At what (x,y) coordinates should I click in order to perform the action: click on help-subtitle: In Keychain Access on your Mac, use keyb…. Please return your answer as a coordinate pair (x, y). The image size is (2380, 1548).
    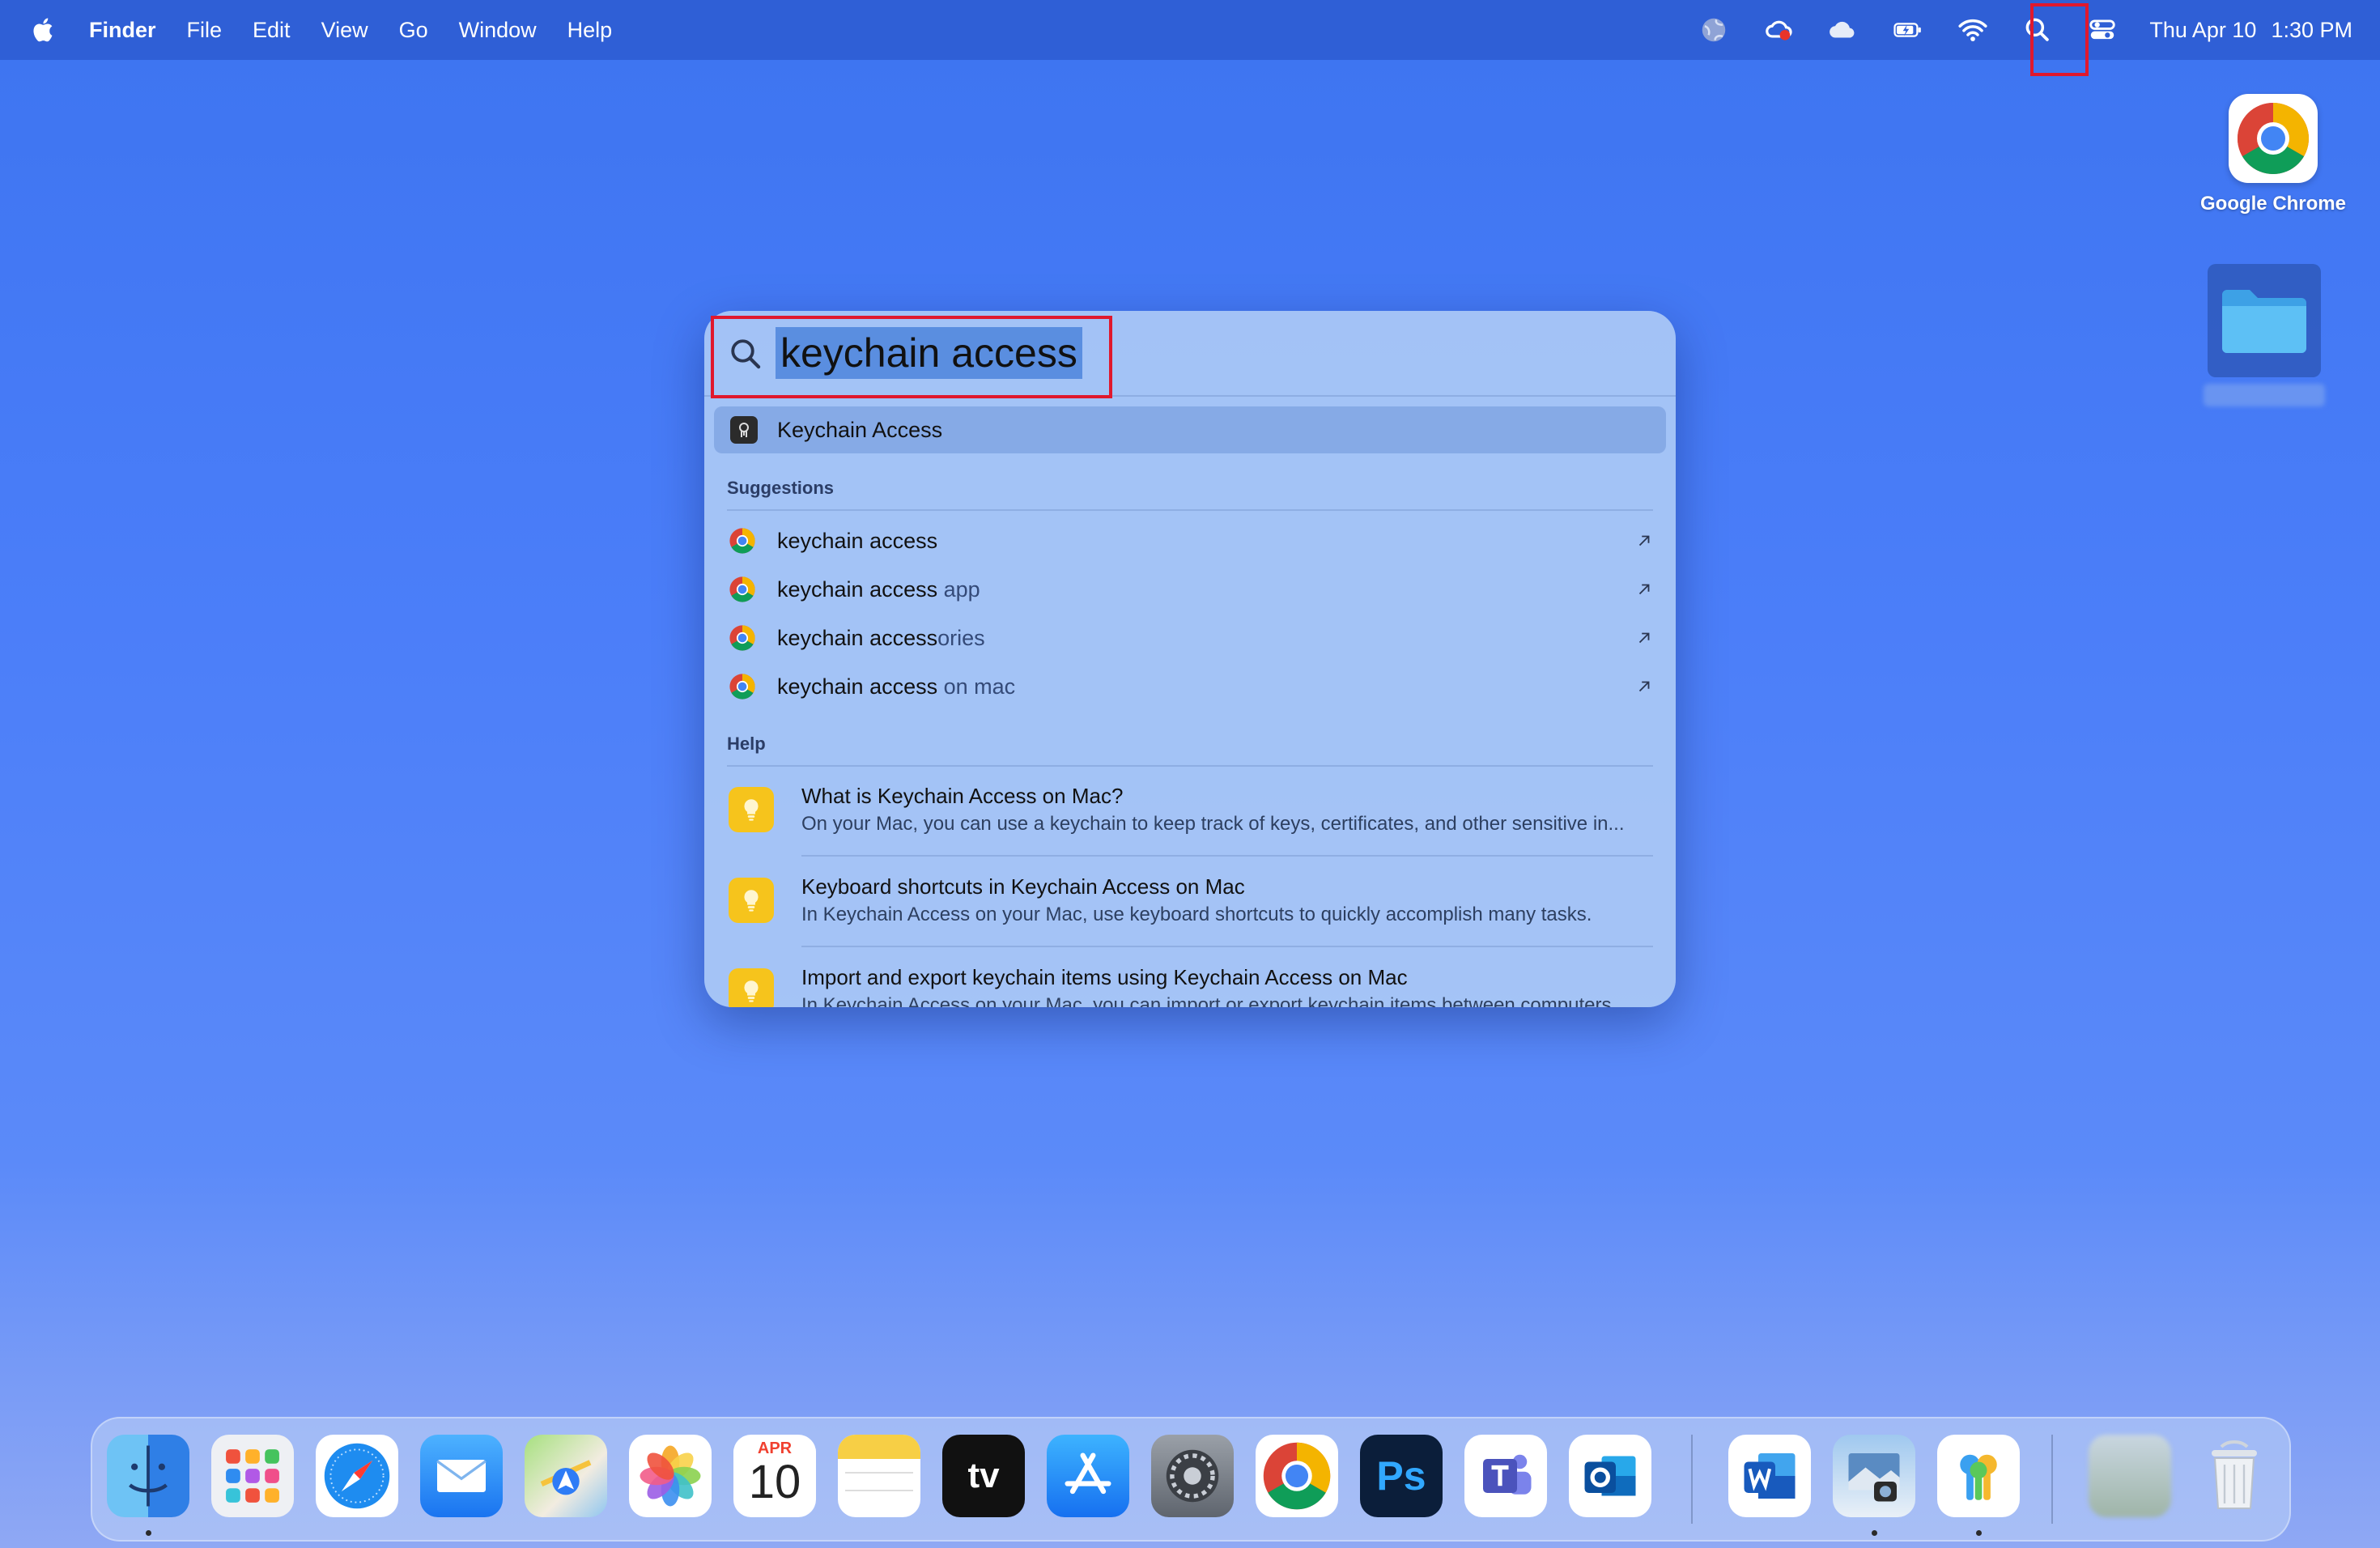
    Looking at the image, I should click on (1196, 915).